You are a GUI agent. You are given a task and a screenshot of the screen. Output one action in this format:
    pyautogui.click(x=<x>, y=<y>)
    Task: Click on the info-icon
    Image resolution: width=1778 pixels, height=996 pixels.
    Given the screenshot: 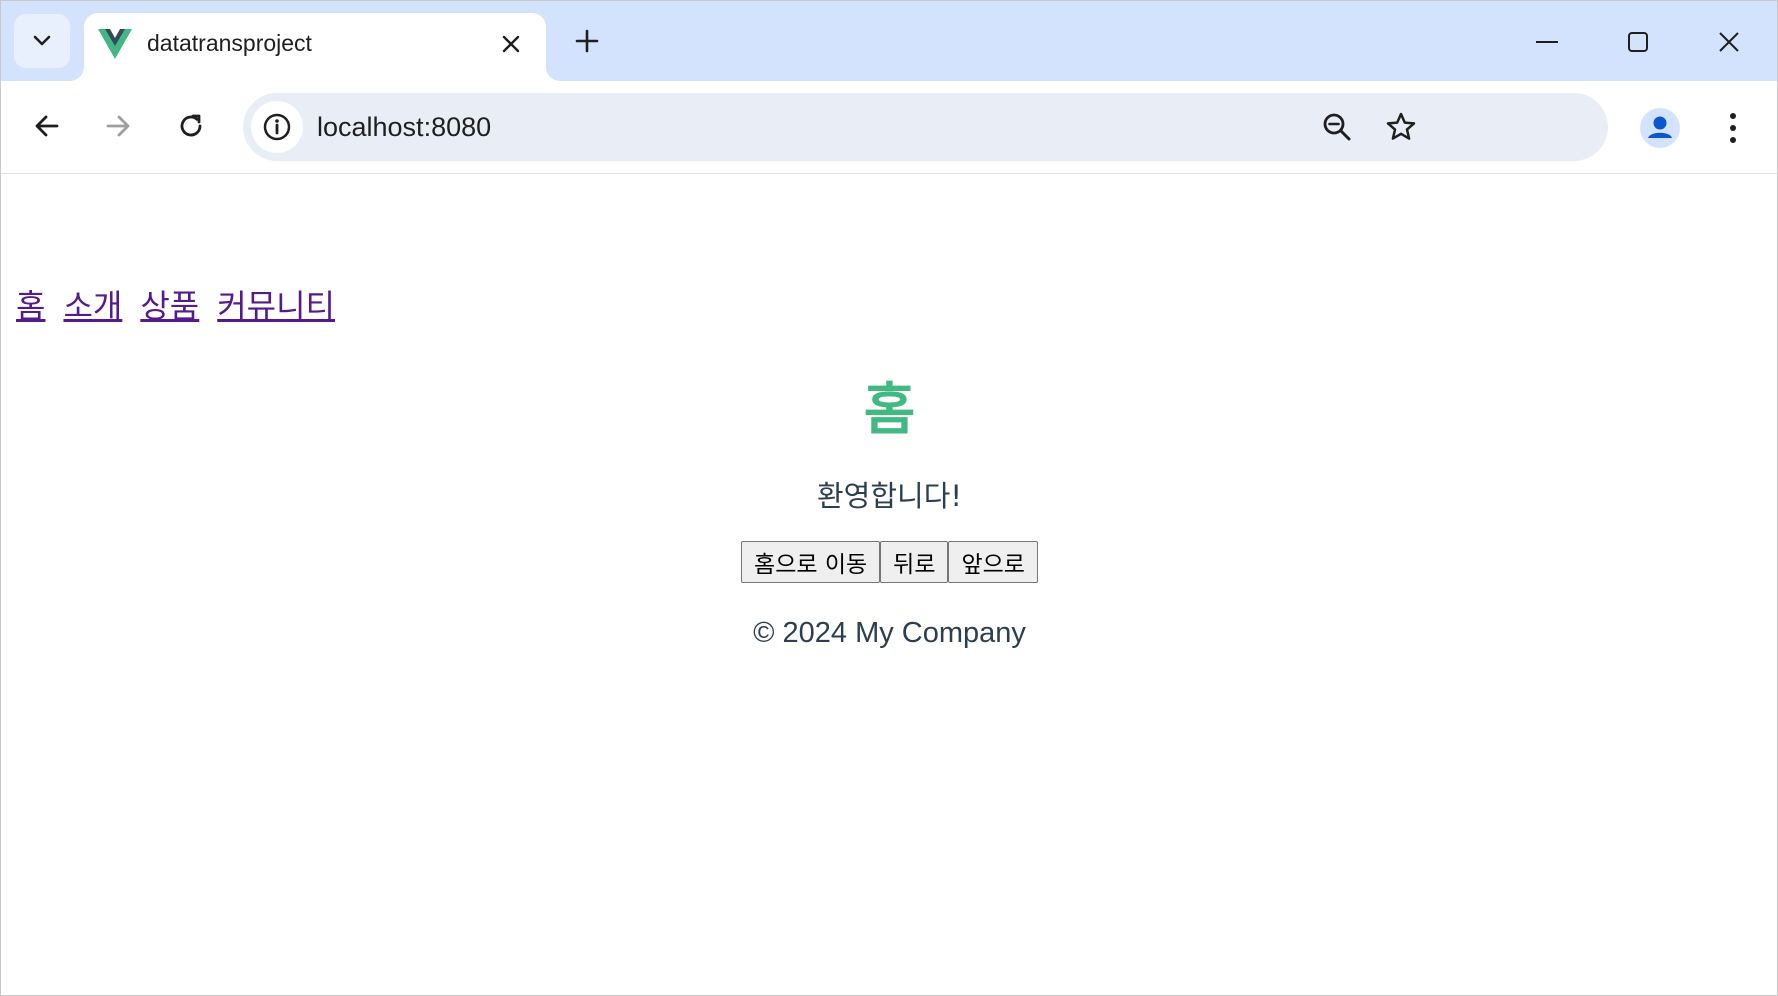 What is the action you would take?
    pyautogui.click(x=277, y=127)
    